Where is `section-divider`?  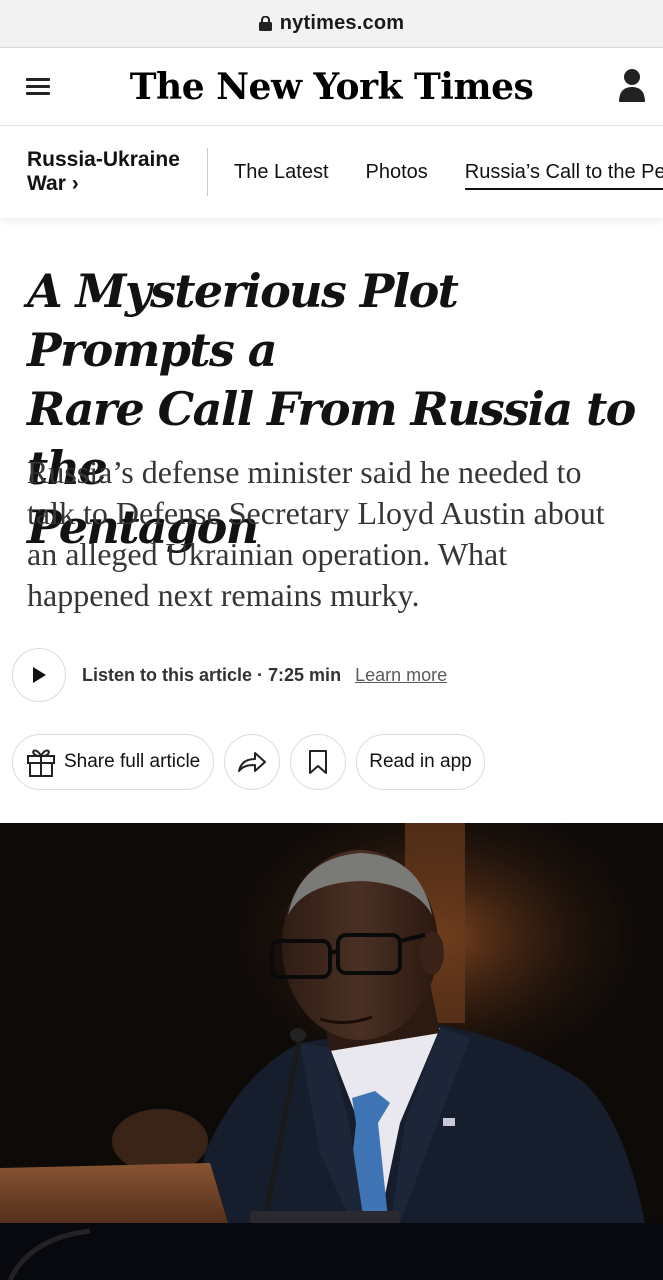
section-divider is located at coordinates (207, 172).